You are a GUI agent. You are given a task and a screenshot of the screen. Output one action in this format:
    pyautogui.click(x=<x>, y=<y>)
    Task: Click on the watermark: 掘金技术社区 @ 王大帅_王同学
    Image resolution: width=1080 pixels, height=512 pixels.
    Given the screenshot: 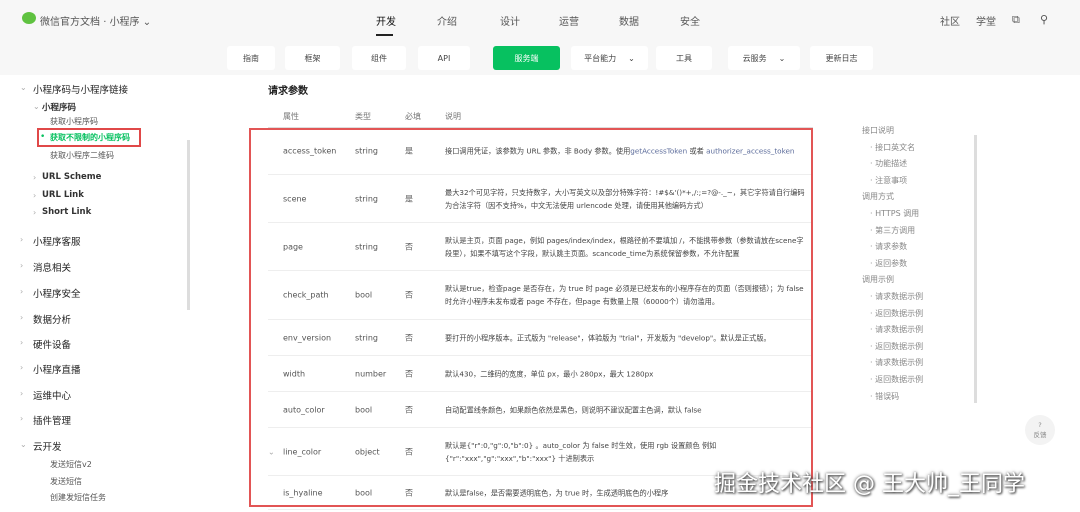 What is the action you would take?
    pyautogui.click(x=869, y=484)
    